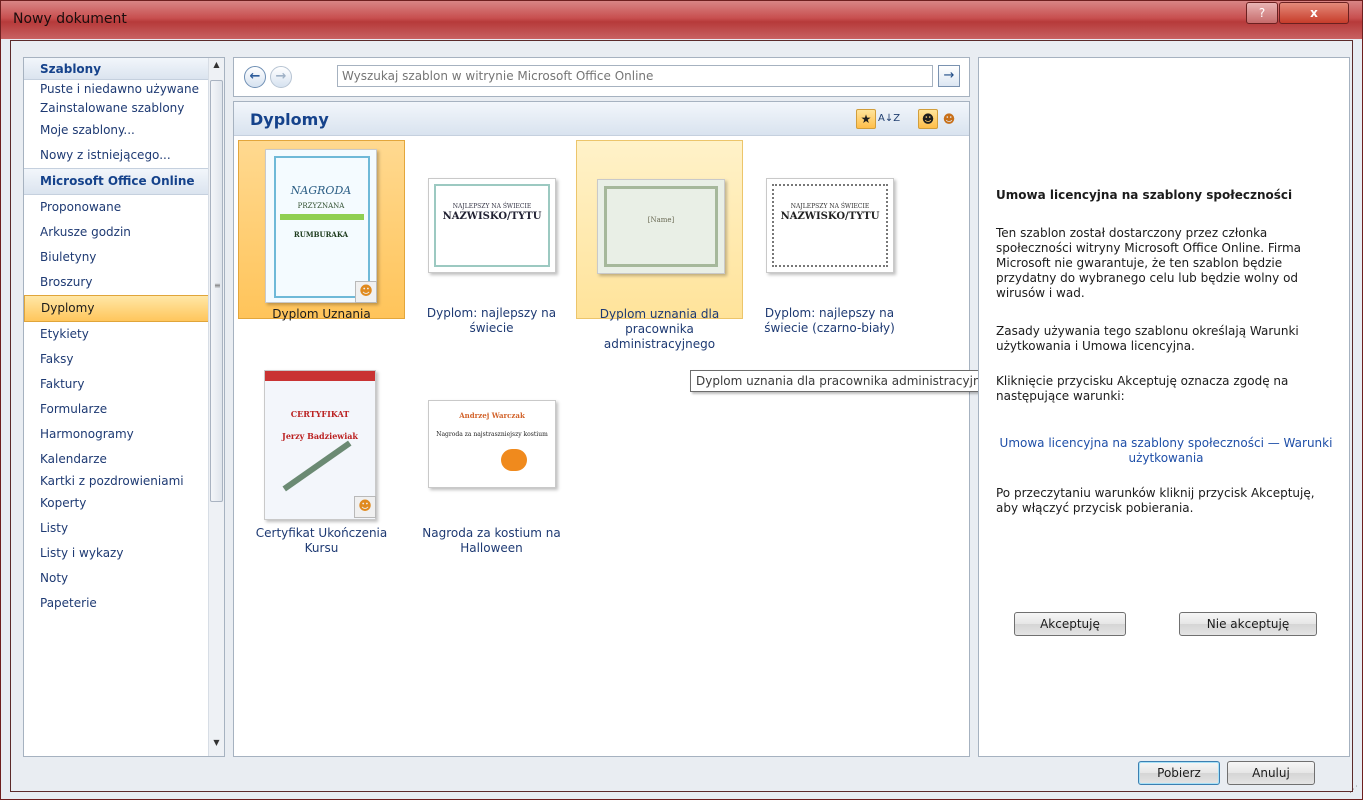 This screenshot has height=800, width=1363. I want to click on search-bar: ← → →, so click(601, 77).